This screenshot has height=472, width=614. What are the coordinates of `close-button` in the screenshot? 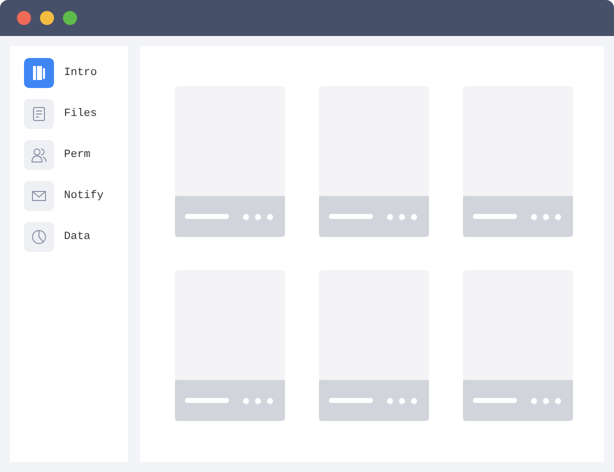 It's located at (24, 18).